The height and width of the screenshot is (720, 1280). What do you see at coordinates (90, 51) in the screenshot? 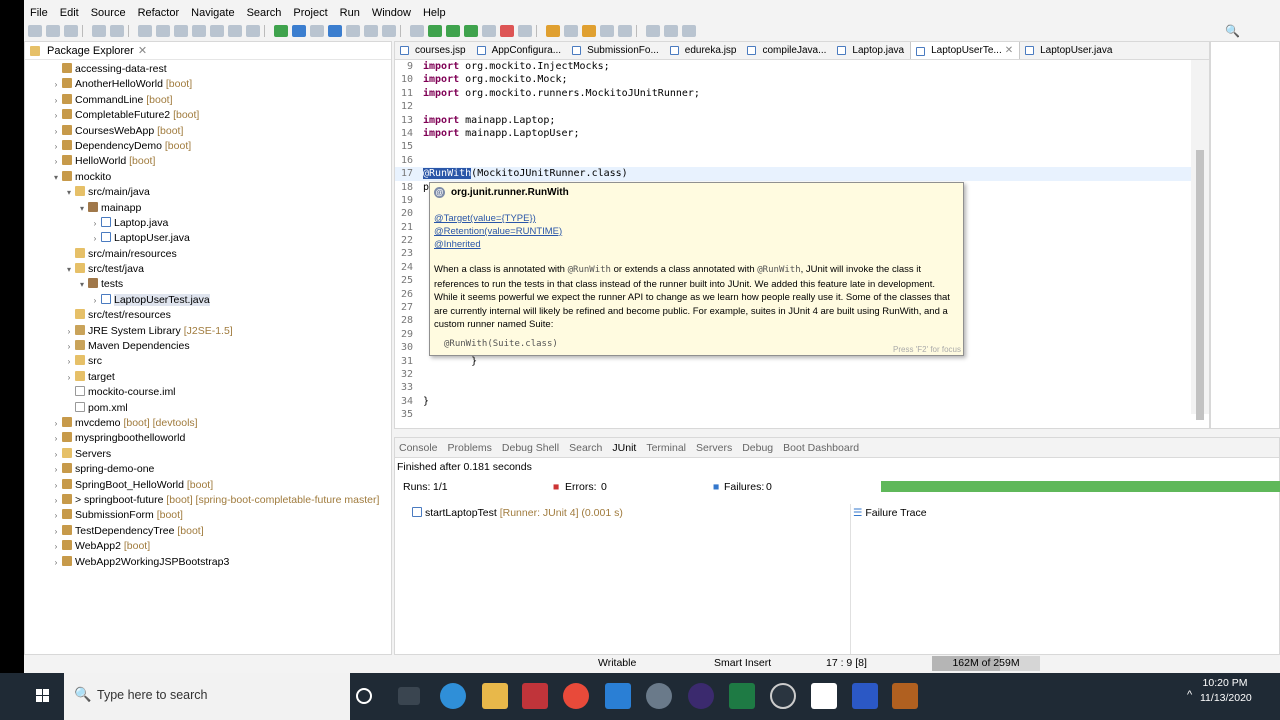
I see `package-explorer-title: Package Explorer` at bounding box center [90, 51].